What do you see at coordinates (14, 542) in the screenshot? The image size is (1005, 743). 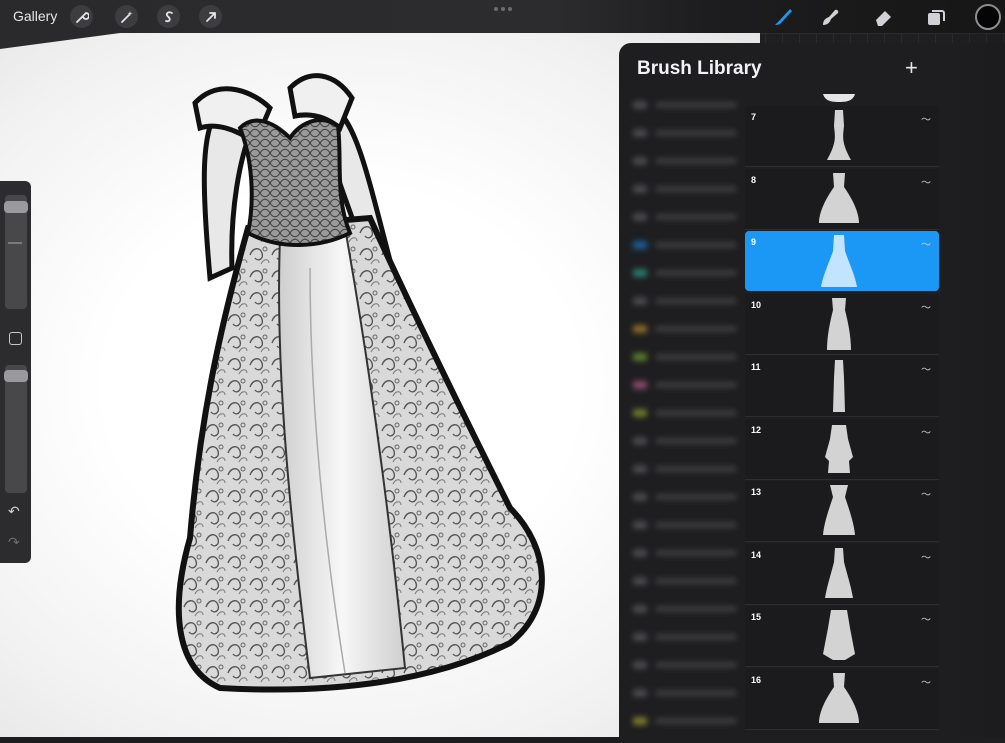 I see `redo-icon: ↷` at bounding box center [14, 542].